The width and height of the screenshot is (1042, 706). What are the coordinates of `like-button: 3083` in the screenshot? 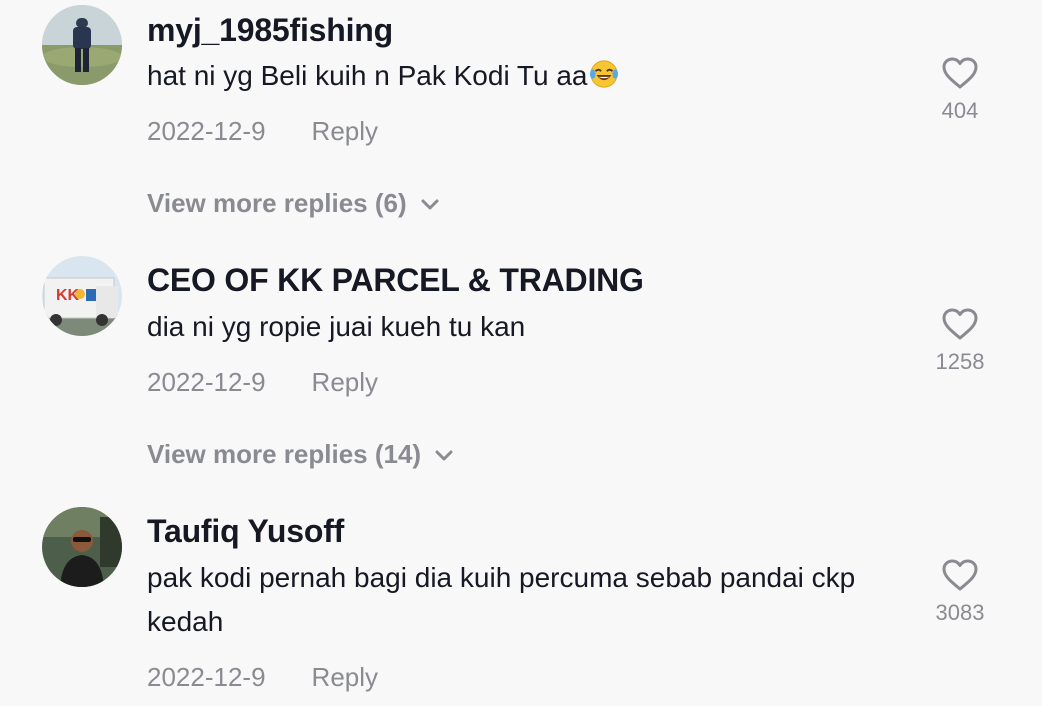 It's located at (960, 592).